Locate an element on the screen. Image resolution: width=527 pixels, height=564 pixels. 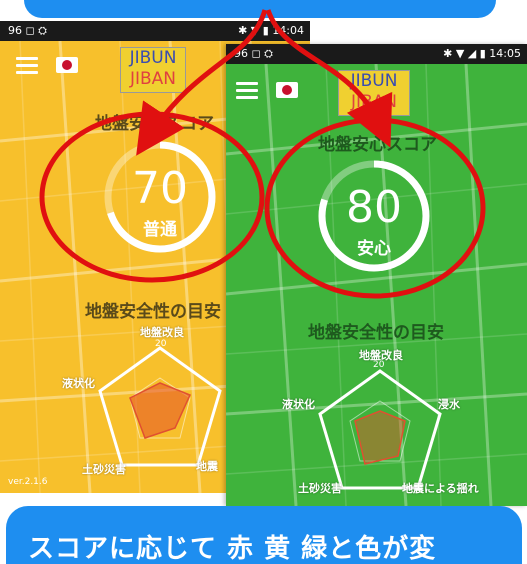
caption-text: スコアに応じて 赤 黄 緑と色が変 is located at coordinates (232, 549).